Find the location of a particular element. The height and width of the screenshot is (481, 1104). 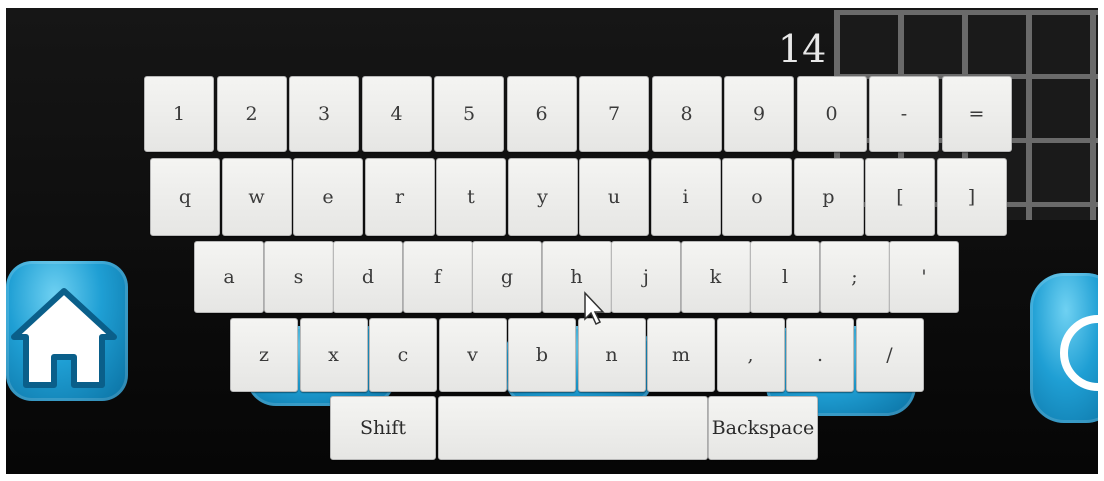

key-o: o is located at coordinates (757, 197).